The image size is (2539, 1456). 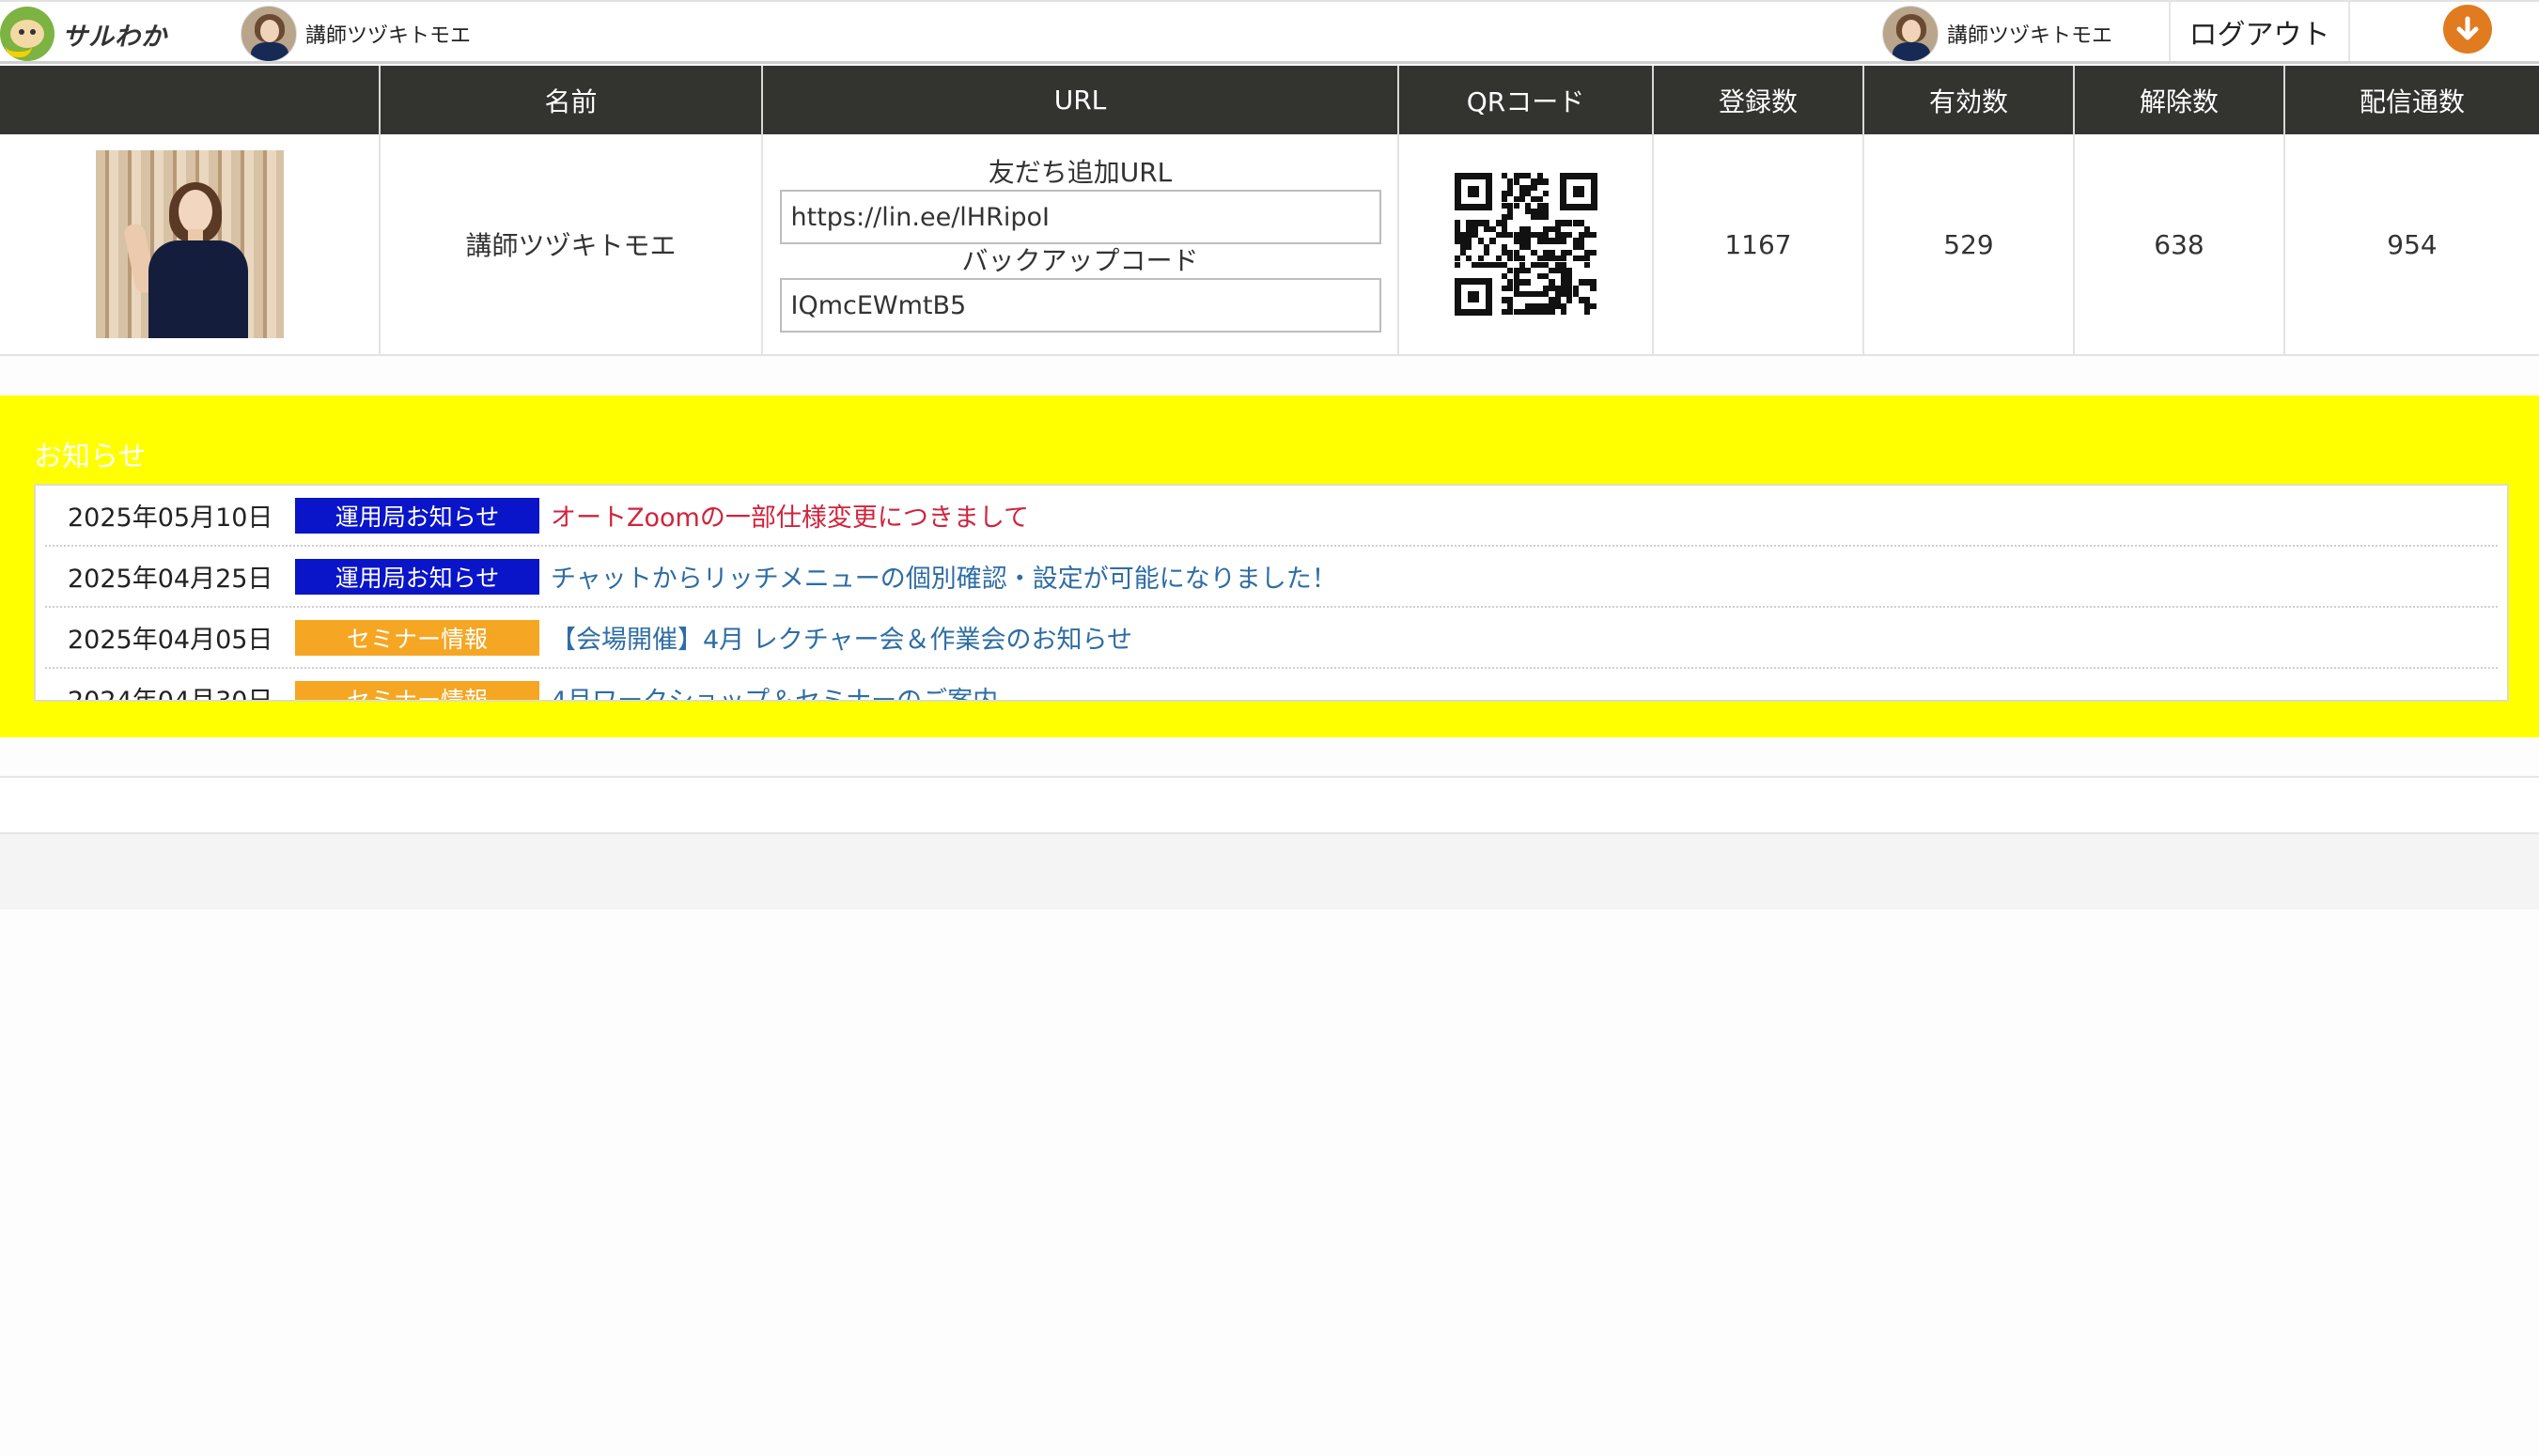 What do you see at coordinates (2468, 29) in the screenshot?
I see `arrow-down-circle-icon` at bounding box center [2468, 29].